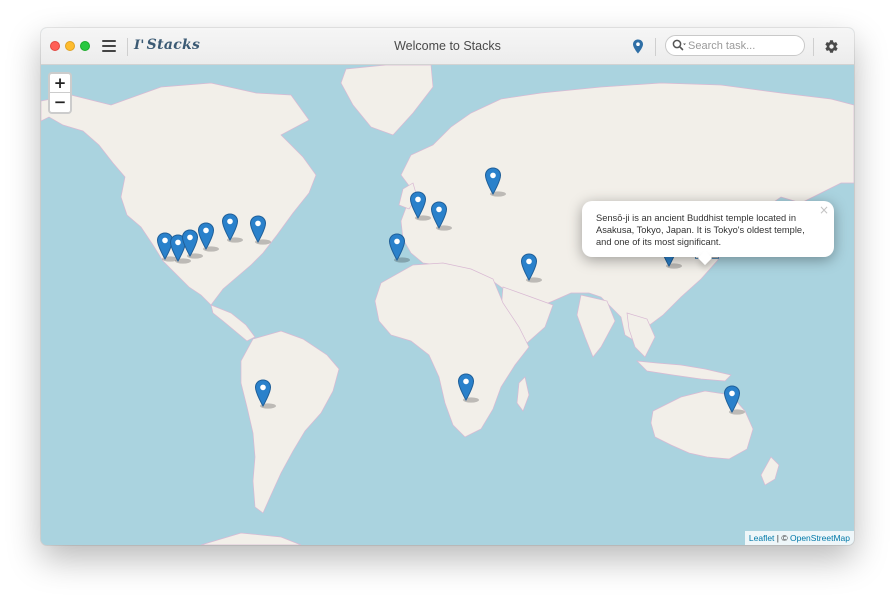 Image resolution: width=896 pixels, height=600 pixels. I want to click on marker-central-europe, so click(441, 216).